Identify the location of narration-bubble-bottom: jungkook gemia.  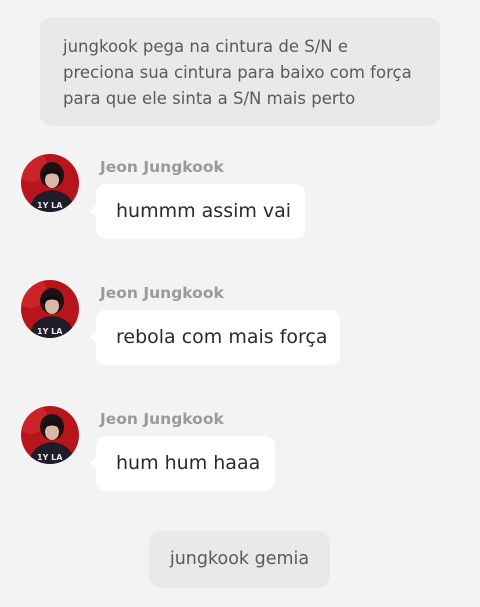
(239, 559).